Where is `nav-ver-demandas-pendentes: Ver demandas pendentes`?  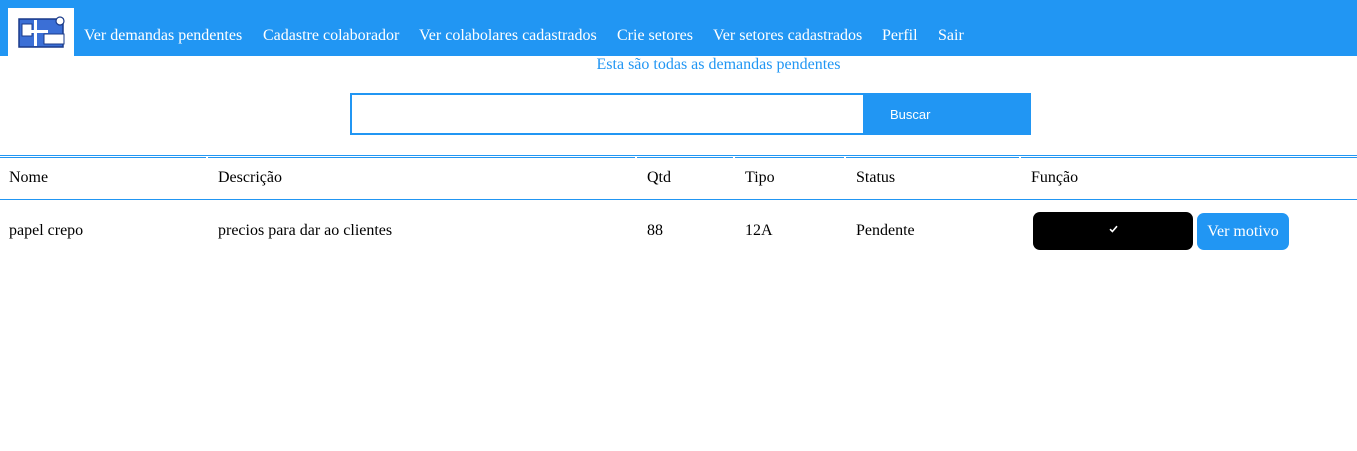 nav-ver-demandas-pendentes: Ver demandas pendentes is located at coordinates (163, 36).